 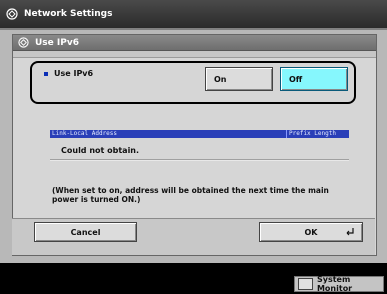 I want to click on use-ipv6-option-row: Use IPv6 On Off, so click(x=193, y=82).